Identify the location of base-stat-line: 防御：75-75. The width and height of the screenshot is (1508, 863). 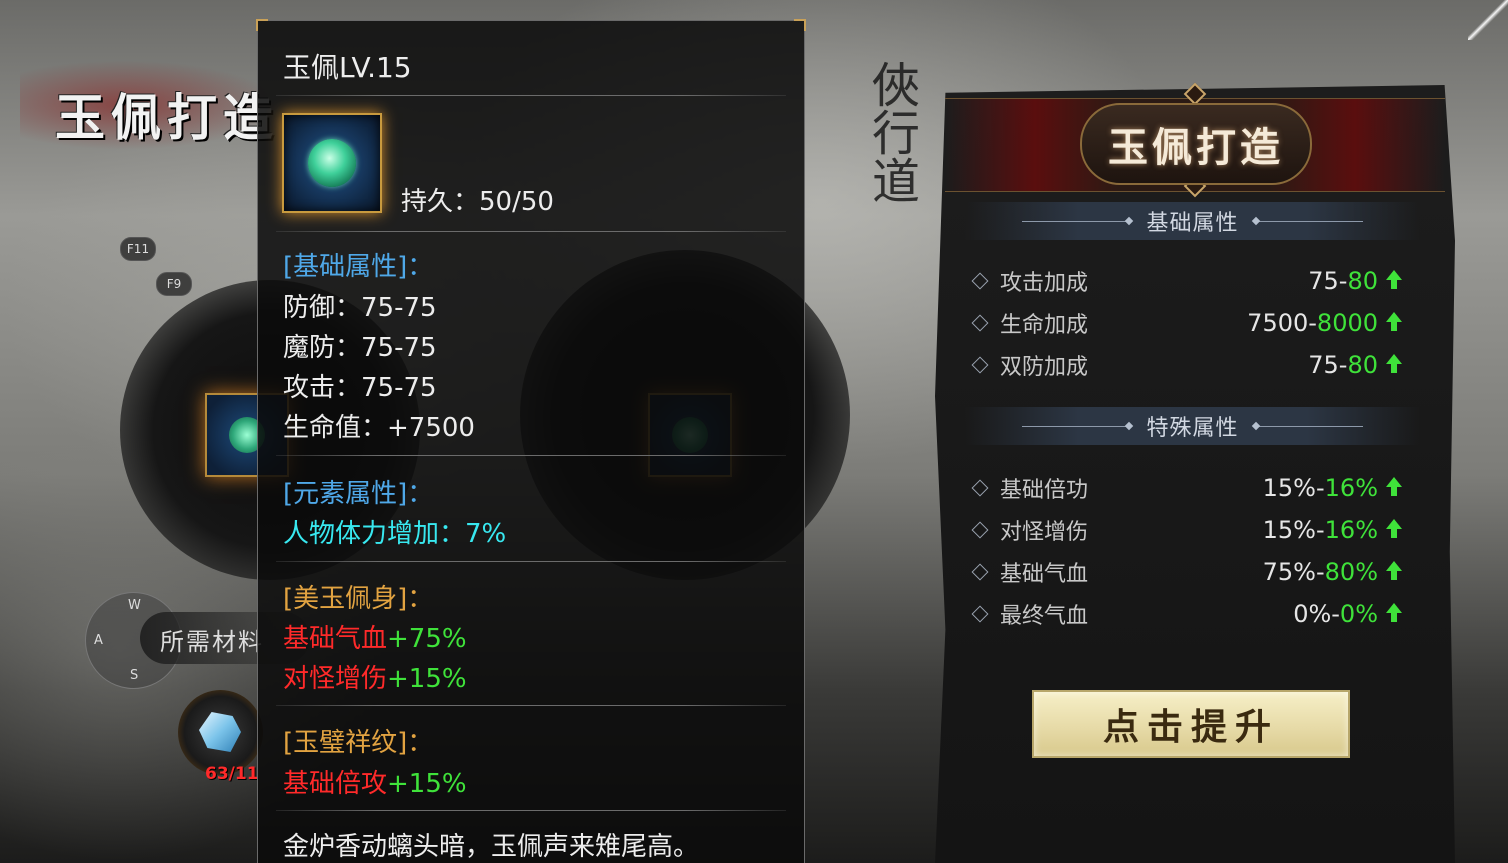
(360, 308).